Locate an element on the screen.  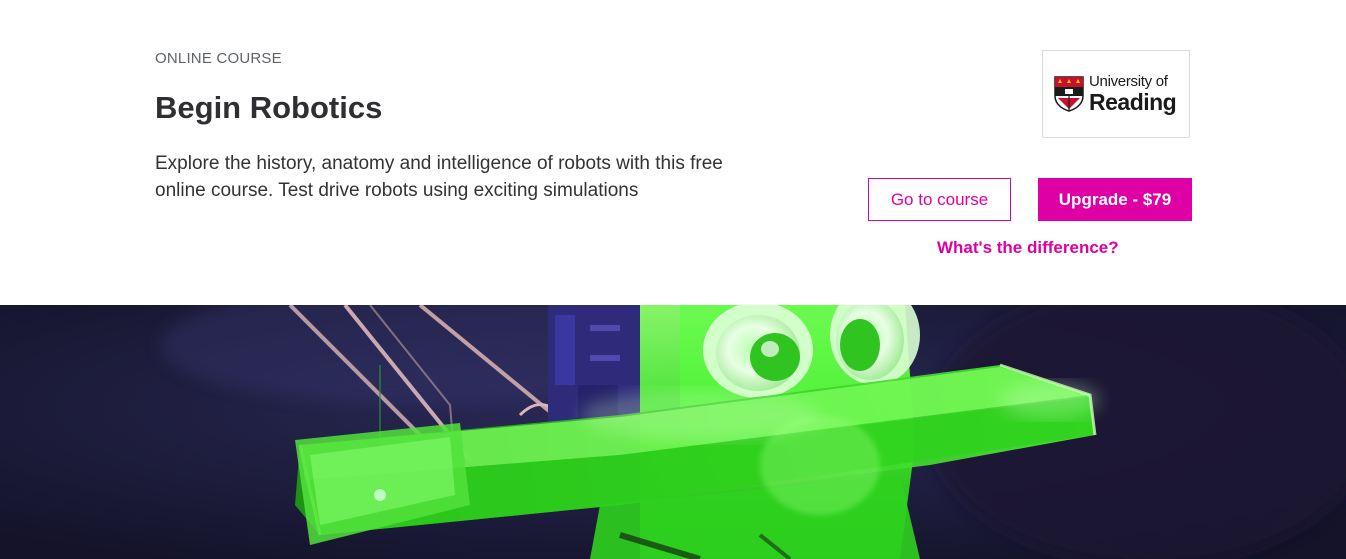
course-type-label: ONLINE COURSE is located at coordinates (218, 58).